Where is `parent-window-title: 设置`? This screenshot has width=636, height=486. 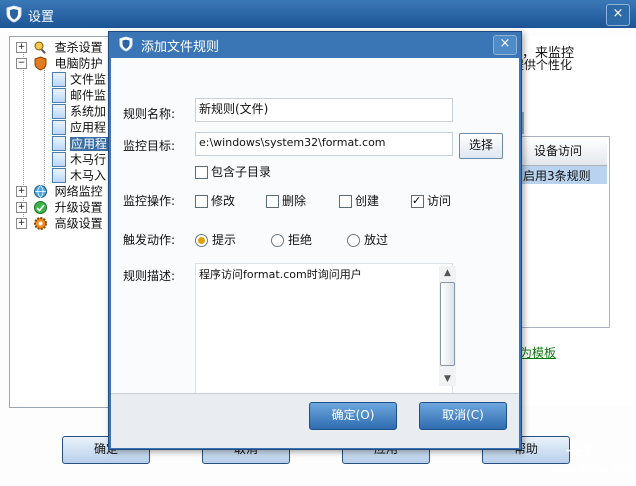
parent-window-title: 设置 is located at coordinates (41, 17).